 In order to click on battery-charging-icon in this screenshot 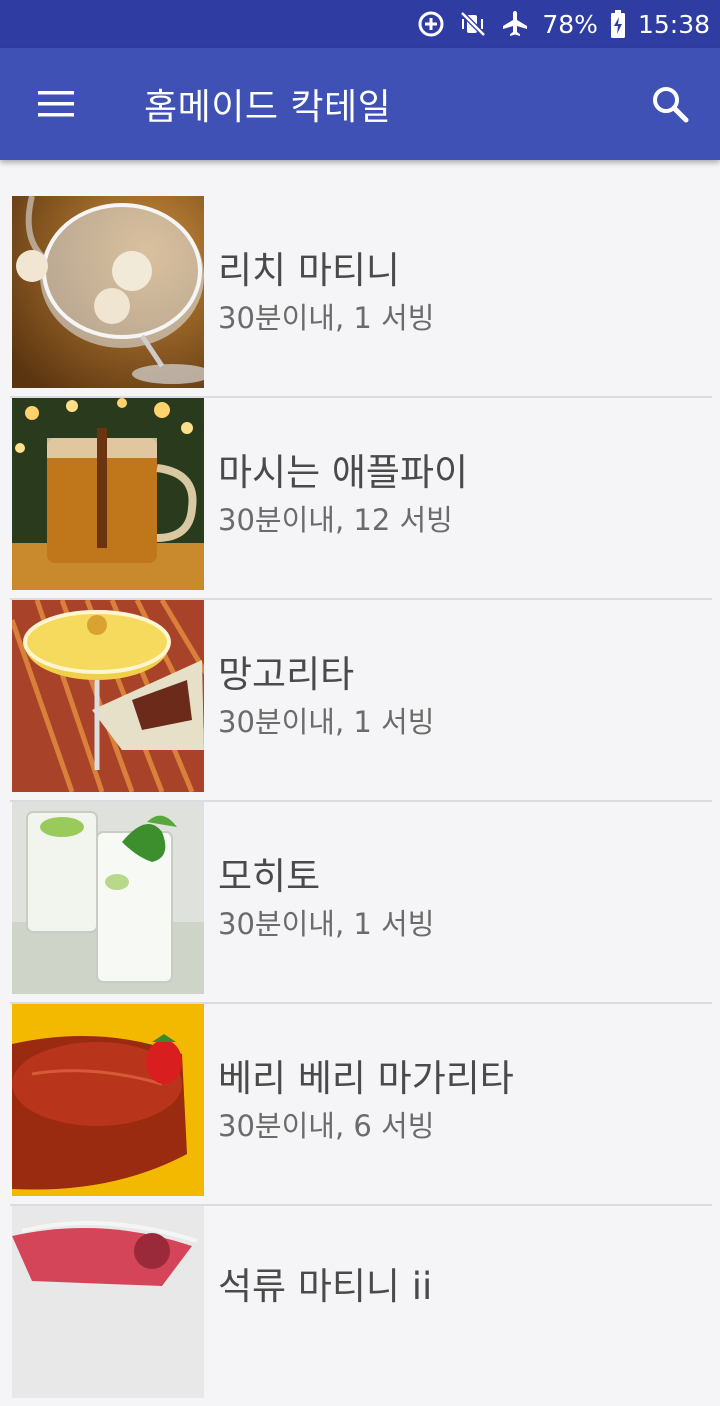, I will do `click(618, 24)`.